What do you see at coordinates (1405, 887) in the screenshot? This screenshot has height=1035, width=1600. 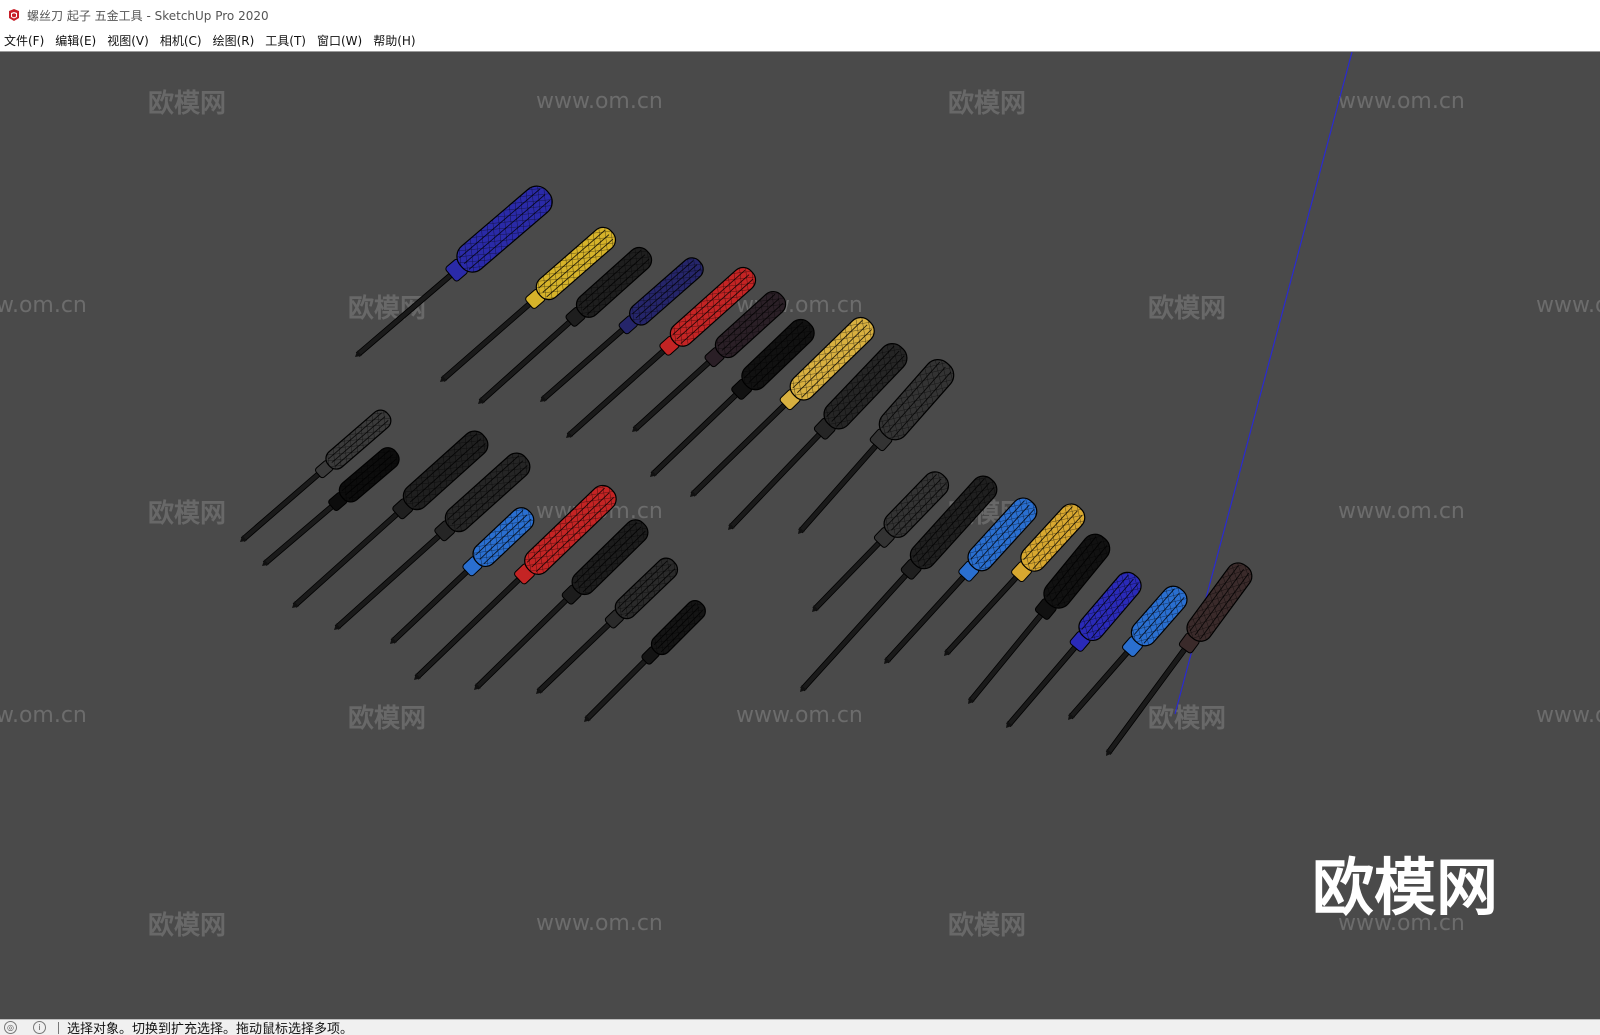 I see `brand-logo: 欧模网` at bounding box center [1405, 887].